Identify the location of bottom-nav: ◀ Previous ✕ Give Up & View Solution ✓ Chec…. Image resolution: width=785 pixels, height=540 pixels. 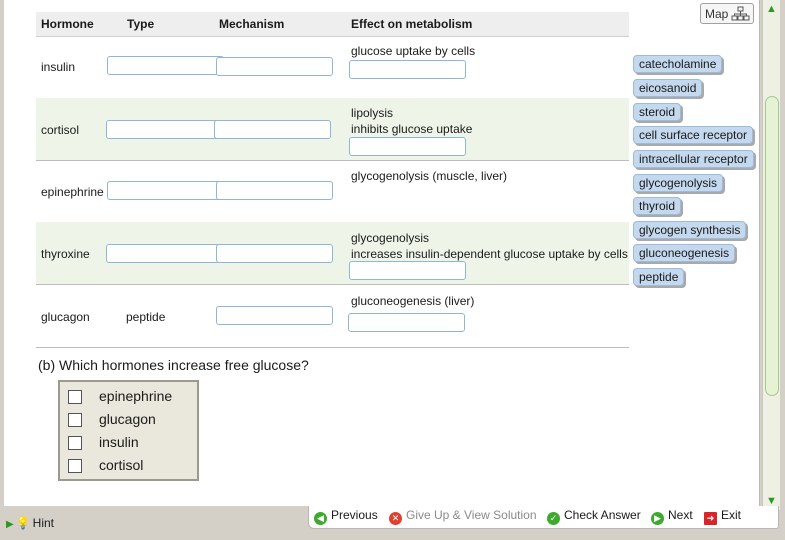
(543, 517).